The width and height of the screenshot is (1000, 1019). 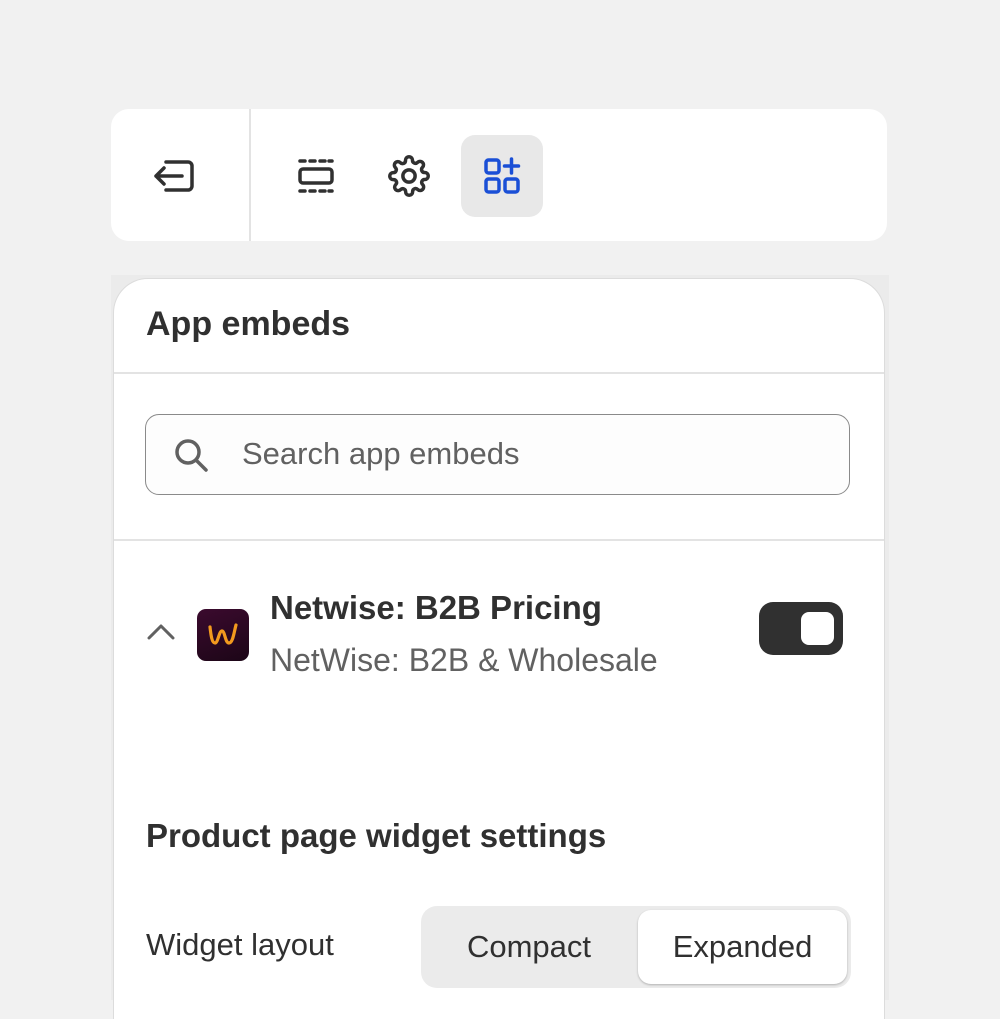 I want to click on search-box, so click(x=497, y=454).